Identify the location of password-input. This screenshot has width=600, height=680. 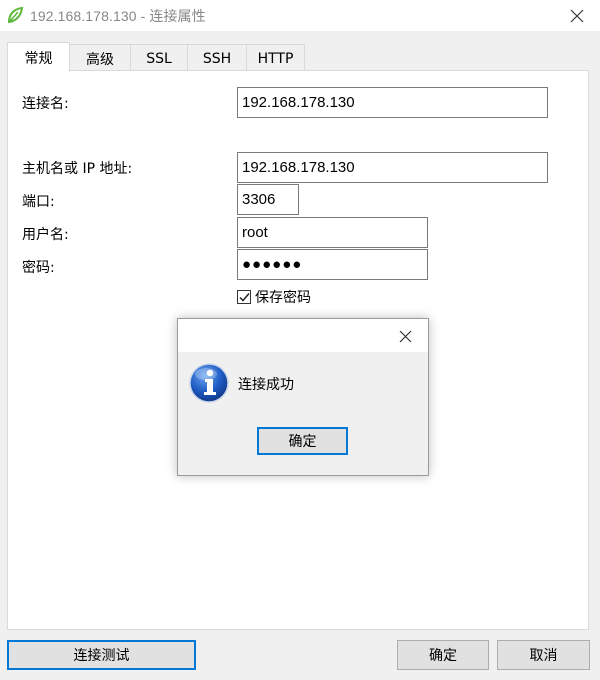
(332, 264).